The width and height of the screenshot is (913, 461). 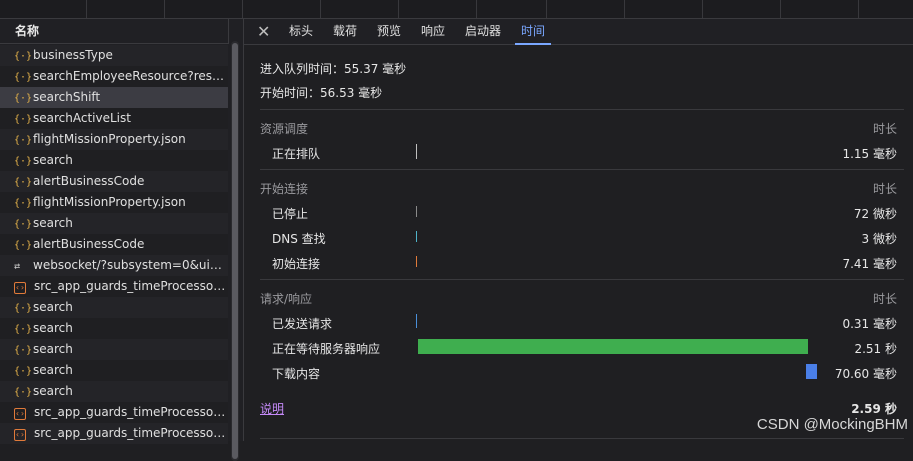 I want to click on section-title-resource-scheduling: 资源调度, so click(x=284, y=129).